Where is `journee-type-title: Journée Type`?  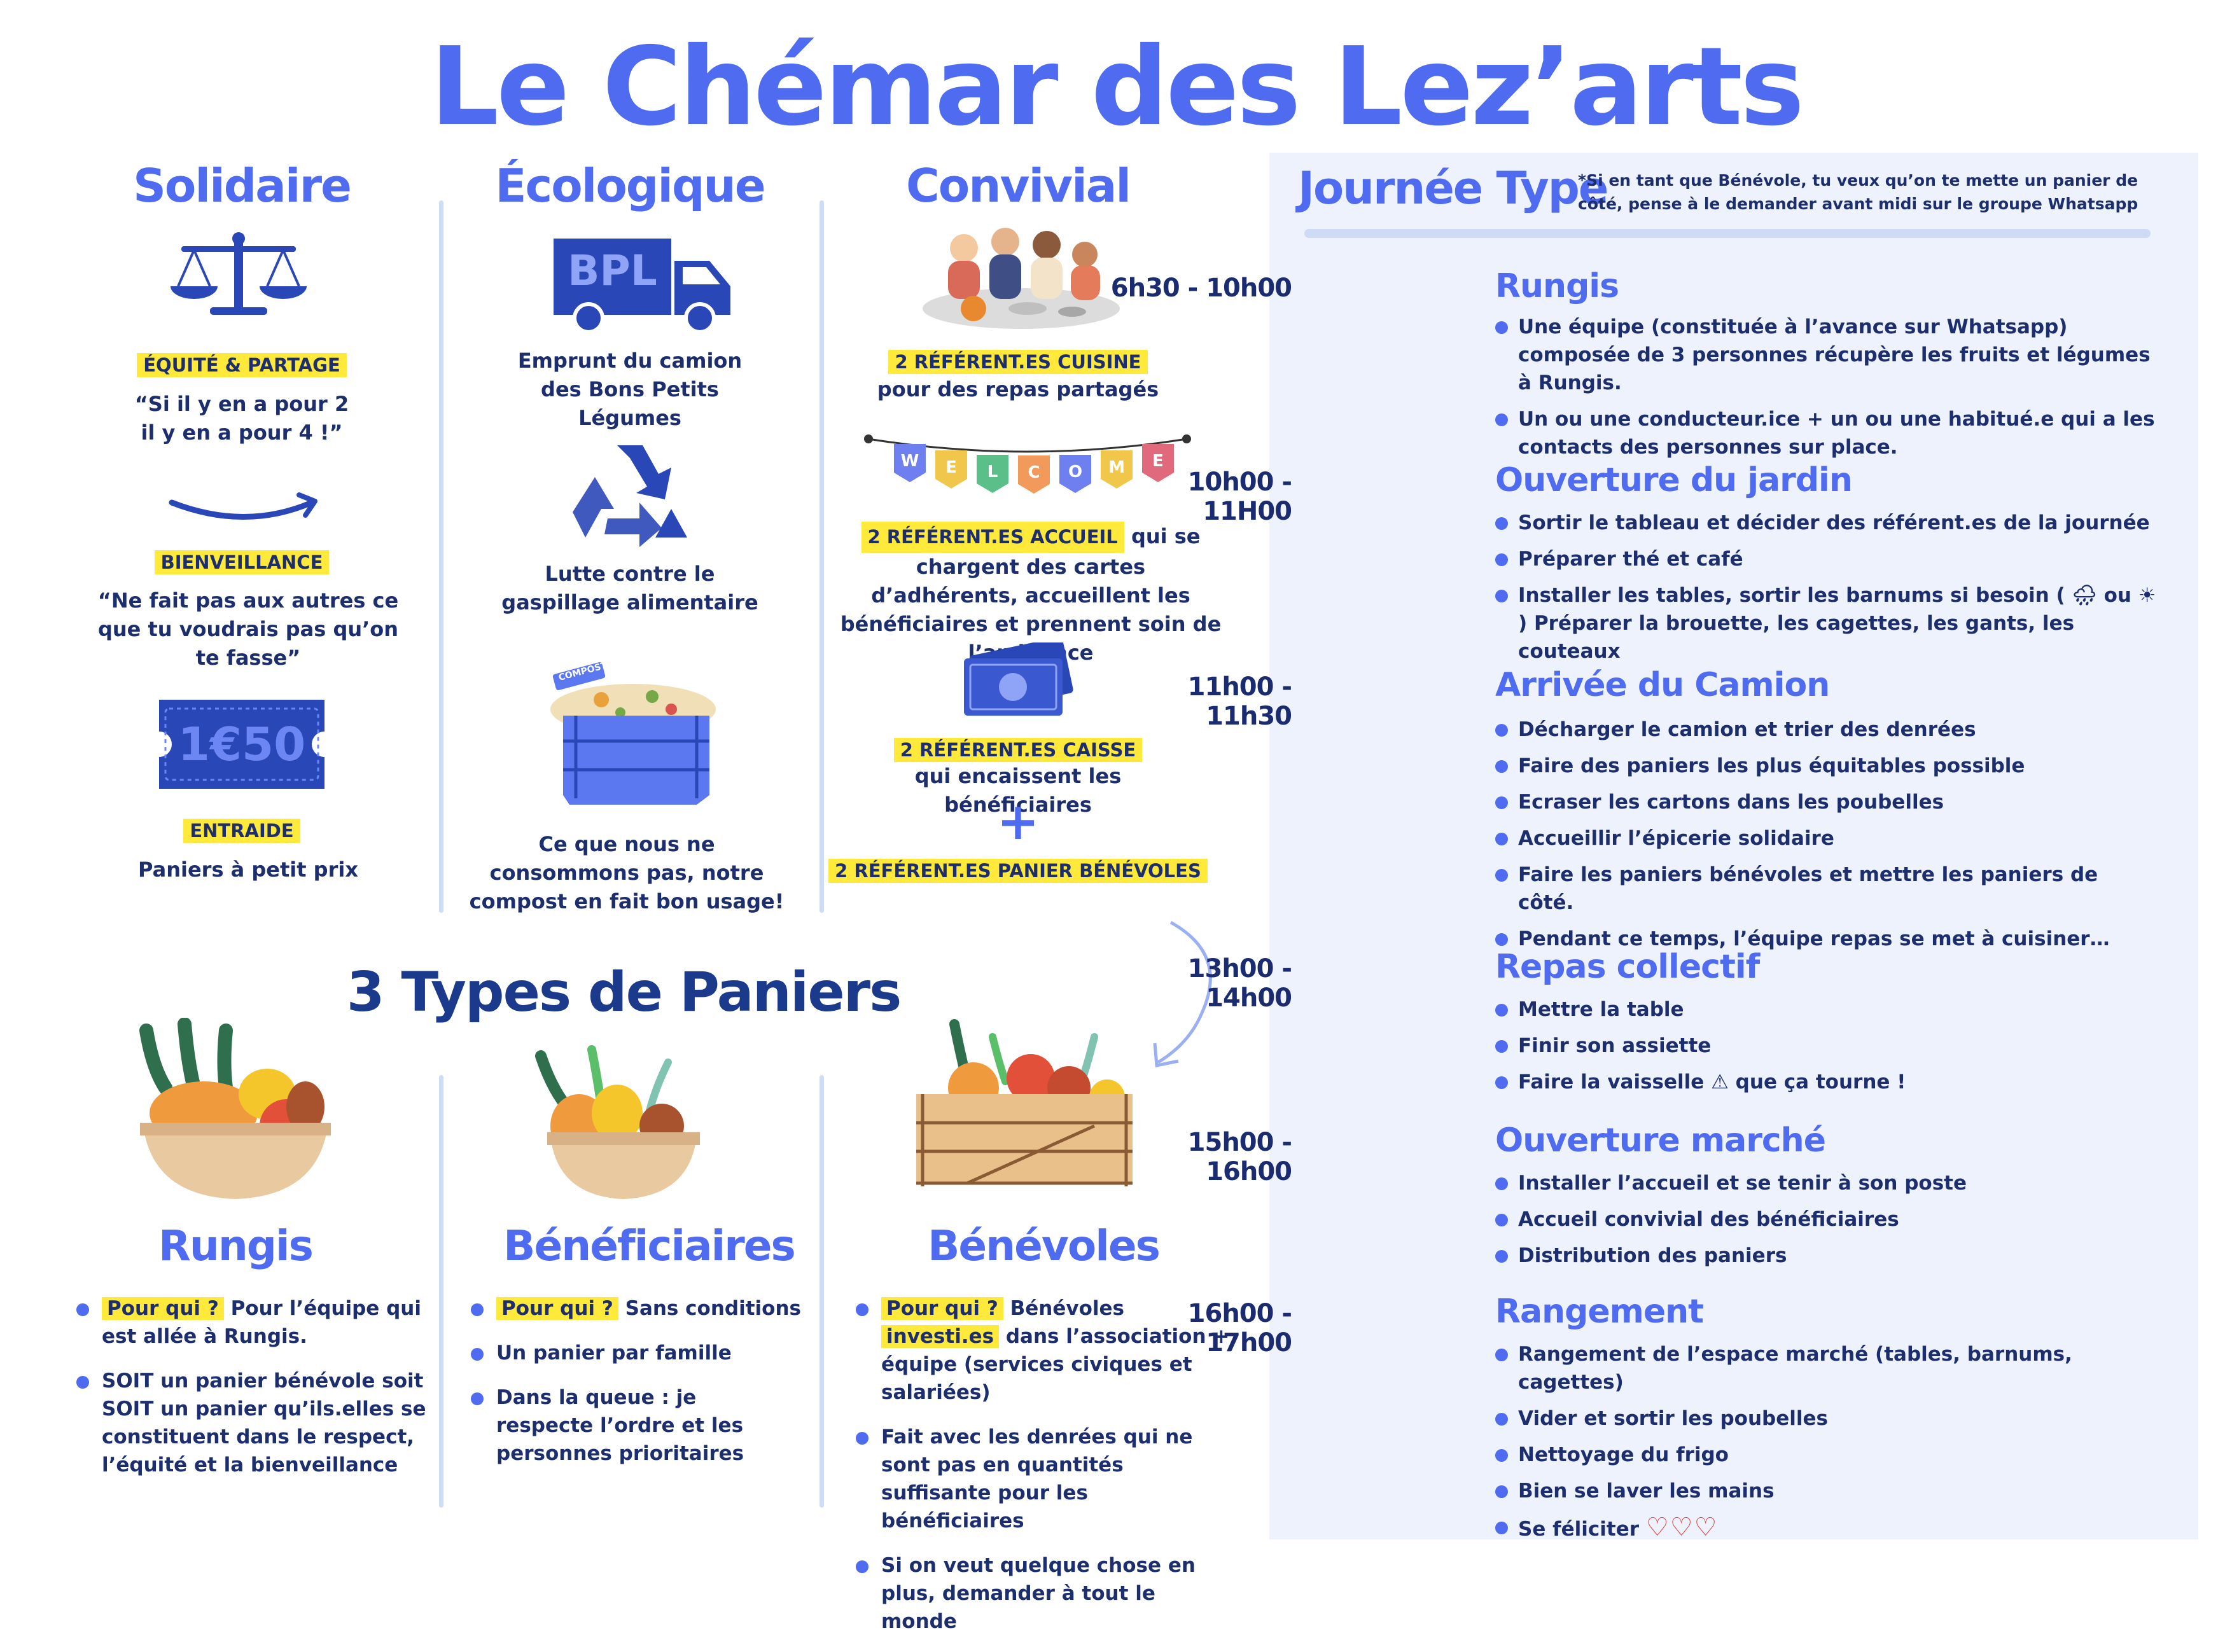 journee-type-title: Journée Type is located at coordinates (1453, 188).